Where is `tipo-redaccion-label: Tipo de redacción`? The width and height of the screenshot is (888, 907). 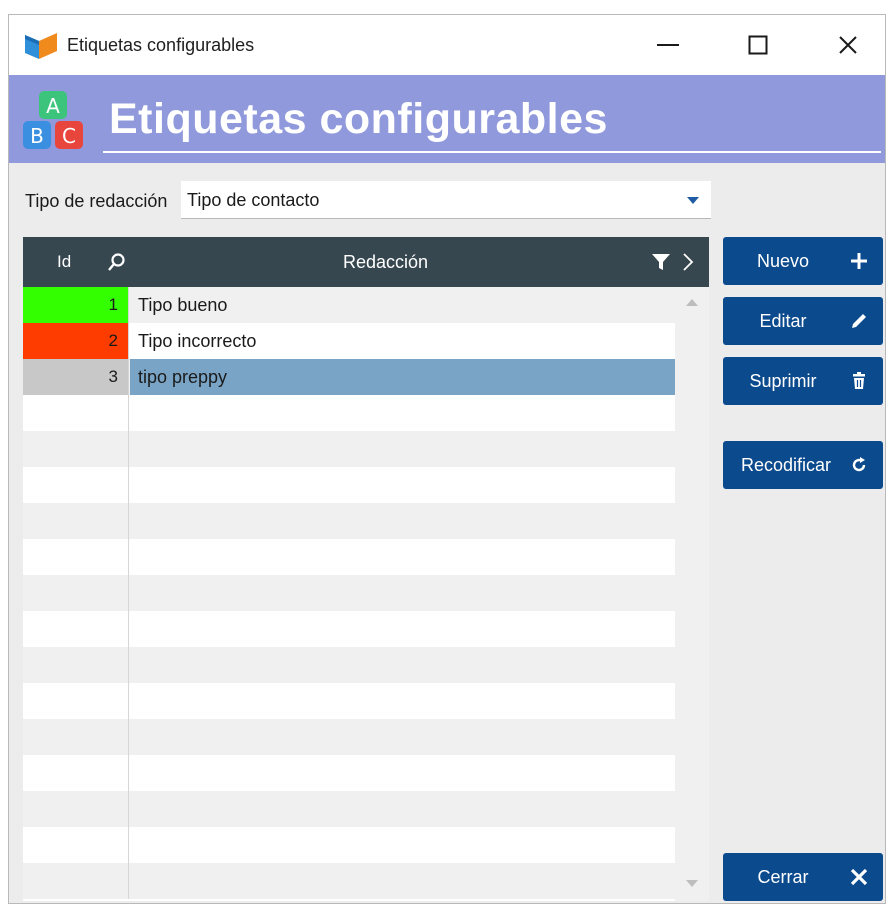
tipo-redaccion-label: Tipo de redacción is located at coordinates (96, 201).